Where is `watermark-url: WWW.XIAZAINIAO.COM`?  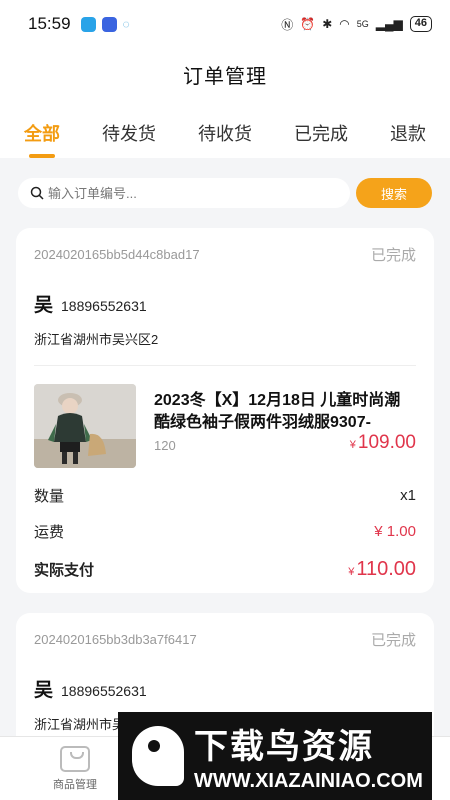 watermark-url: WWW.XIAZAINIAO.COM is located at coordinates (308, 781).